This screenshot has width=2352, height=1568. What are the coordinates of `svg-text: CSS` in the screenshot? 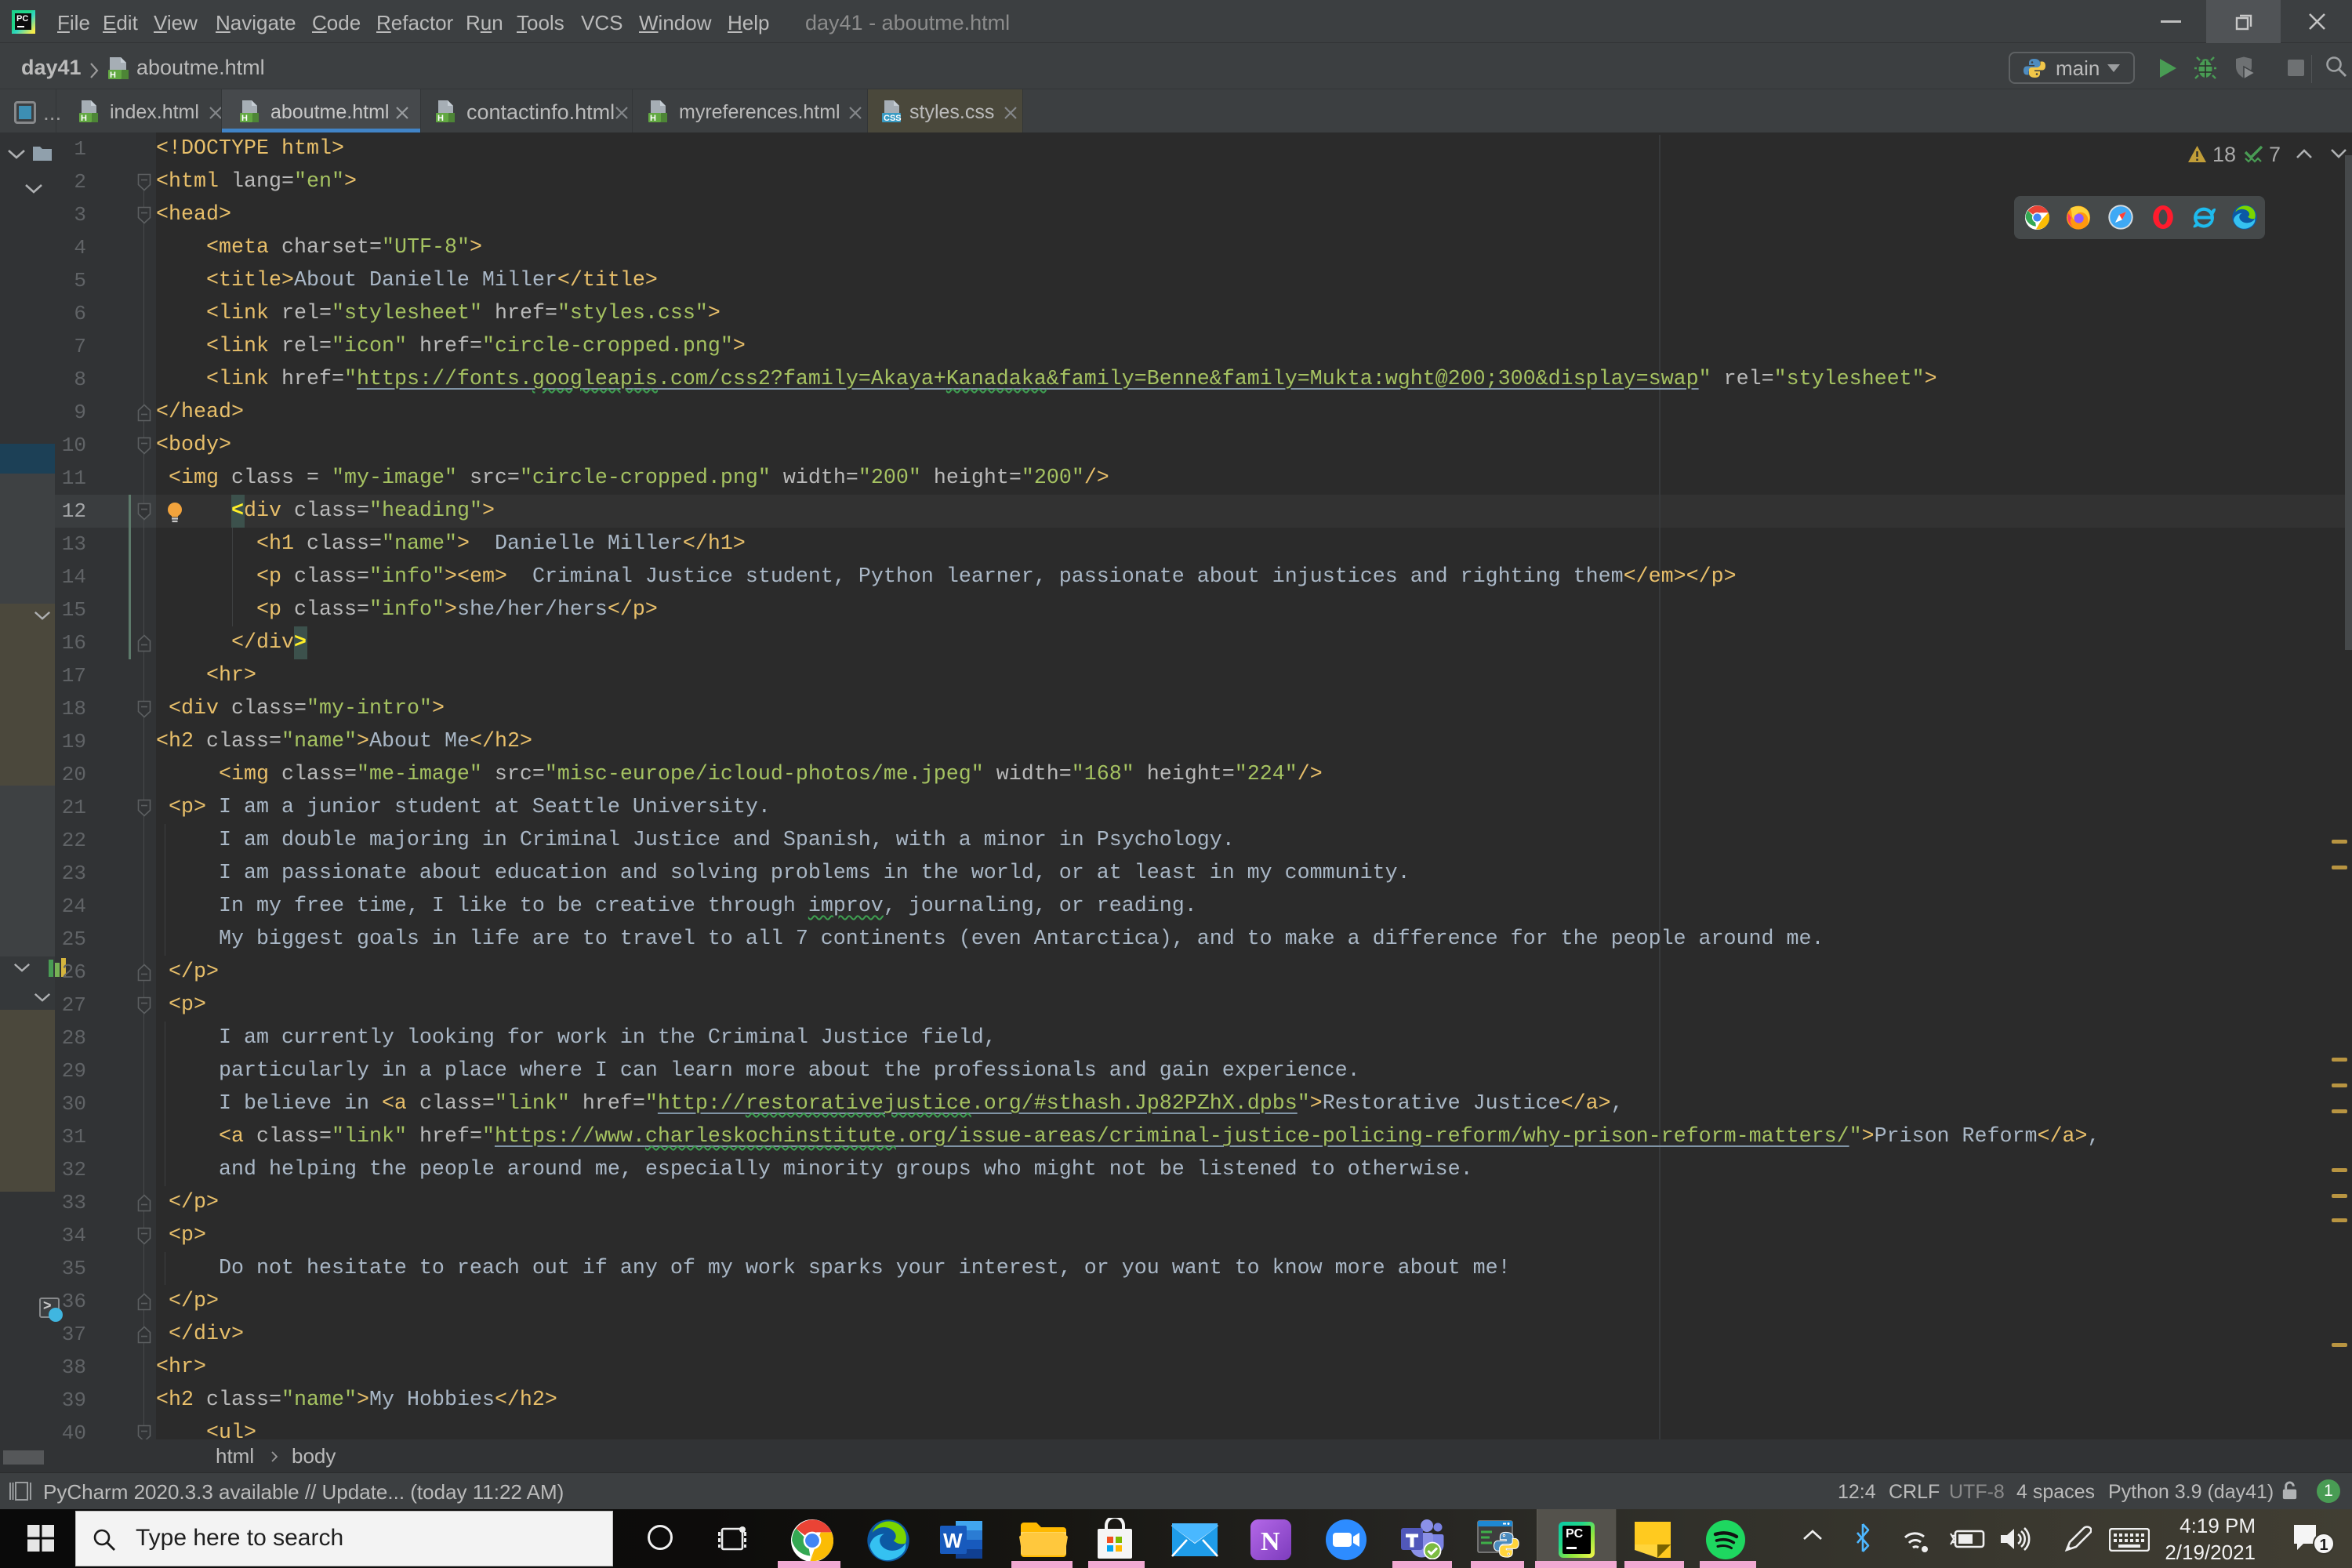 It's located at (893, 118).